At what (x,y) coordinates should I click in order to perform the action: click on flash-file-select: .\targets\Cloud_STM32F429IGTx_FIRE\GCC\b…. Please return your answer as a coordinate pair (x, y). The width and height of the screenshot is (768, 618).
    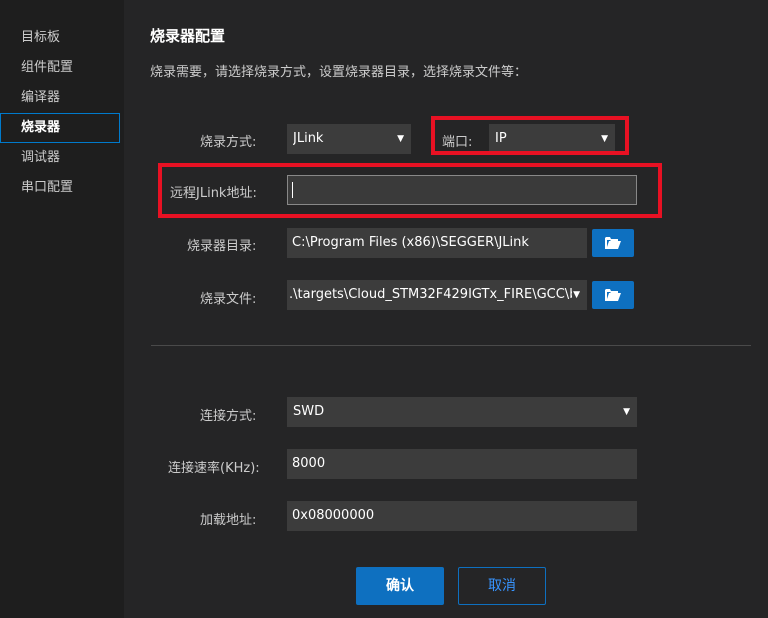
    Looking at the image, I should click on (437, 295).